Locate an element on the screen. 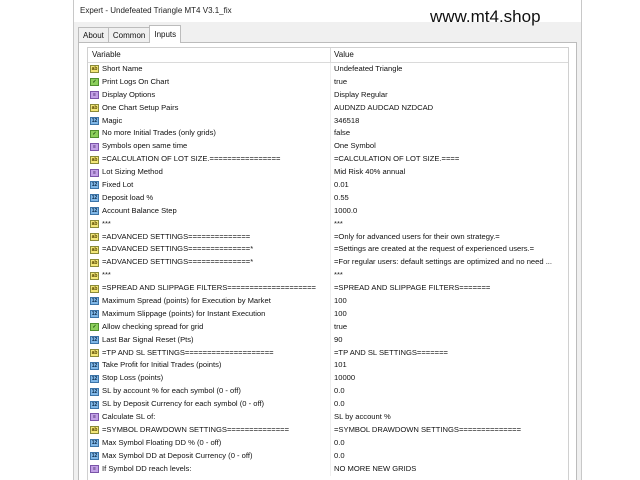  variable-label: Symbols open same time is located at coordinates (145, 146).